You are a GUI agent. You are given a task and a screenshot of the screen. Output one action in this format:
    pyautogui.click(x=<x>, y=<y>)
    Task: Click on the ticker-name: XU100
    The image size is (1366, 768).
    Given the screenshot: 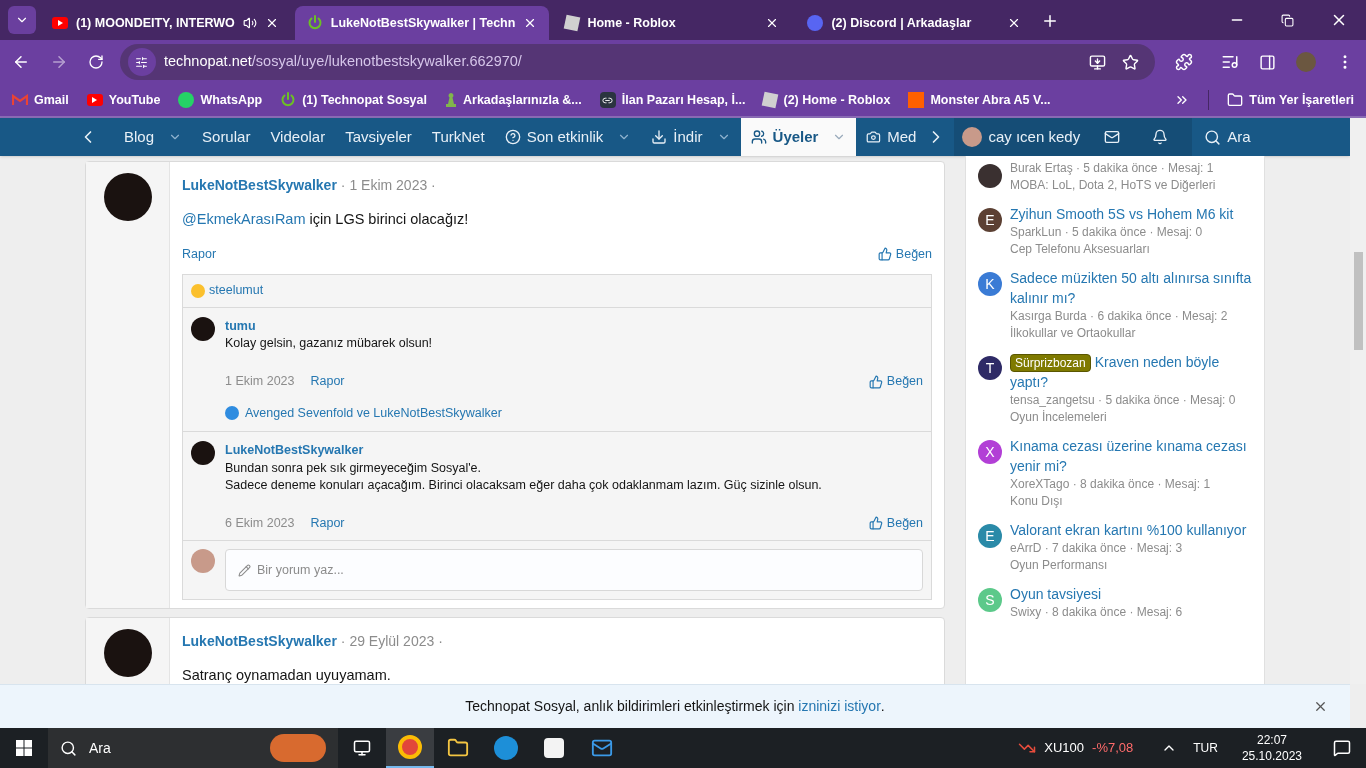 What is the action you would take?
    pyautogui.click(x=1064, y=748)
    